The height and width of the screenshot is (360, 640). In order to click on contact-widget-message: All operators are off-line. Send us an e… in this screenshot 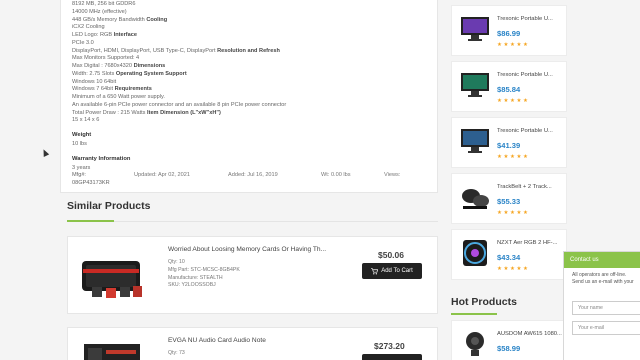, I will do `click(602, 277)`.